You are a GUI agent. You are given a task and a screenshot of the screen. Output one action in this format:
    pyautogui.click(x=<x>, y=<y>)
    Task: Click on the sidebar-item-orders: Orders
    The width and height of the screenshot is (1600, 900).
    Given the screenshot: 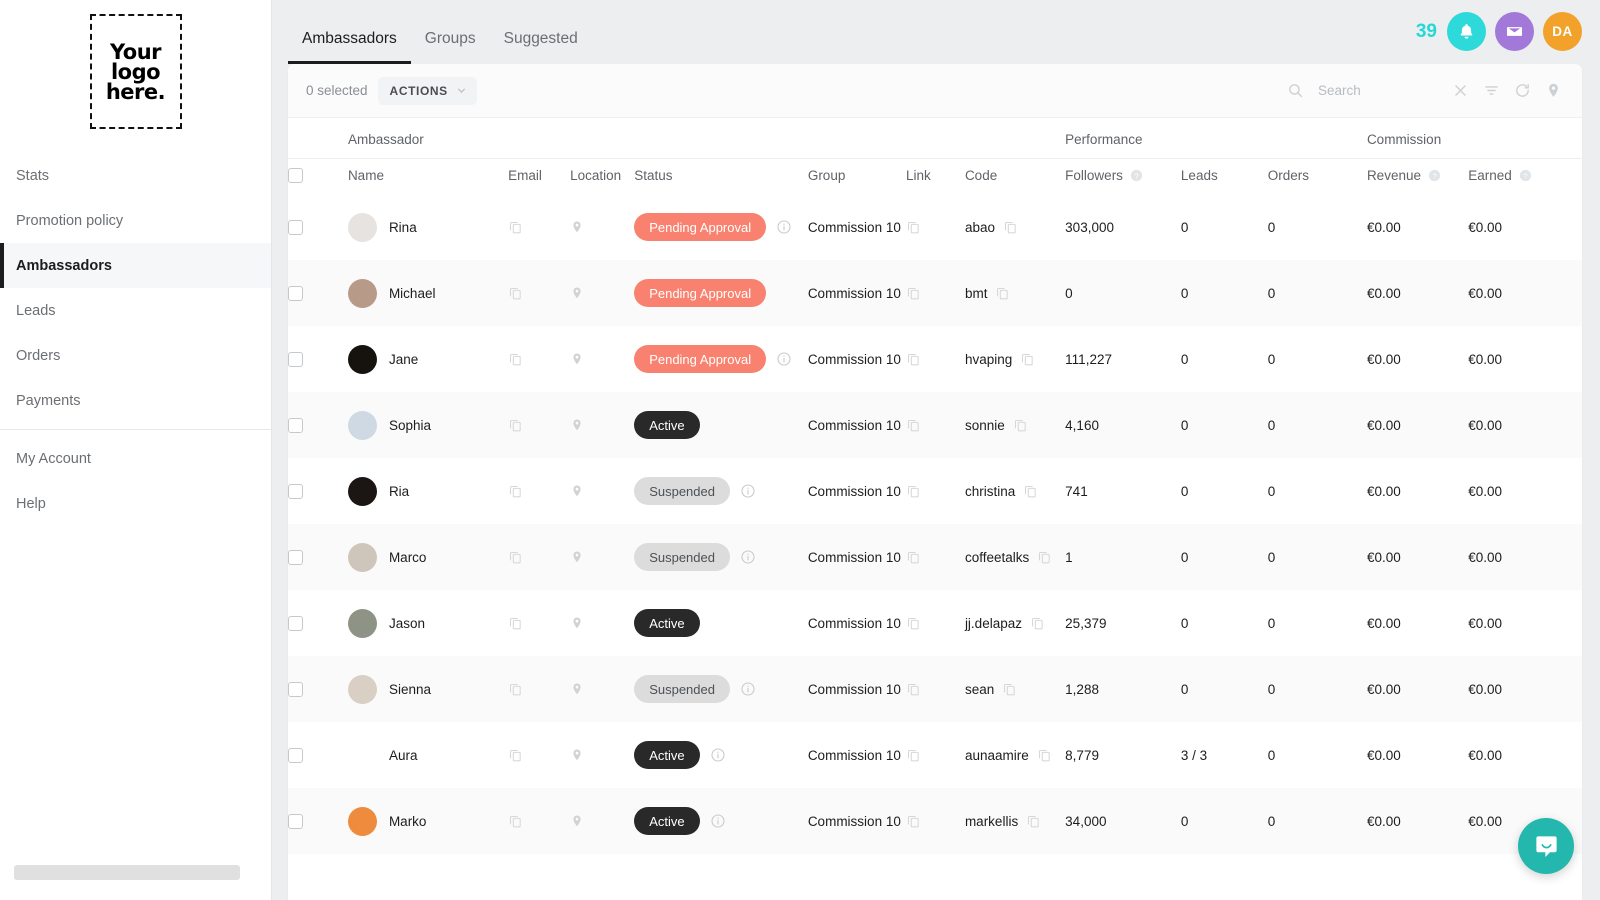 What is the action you would take?
    pyautogui.click(x=135, y=355)
    